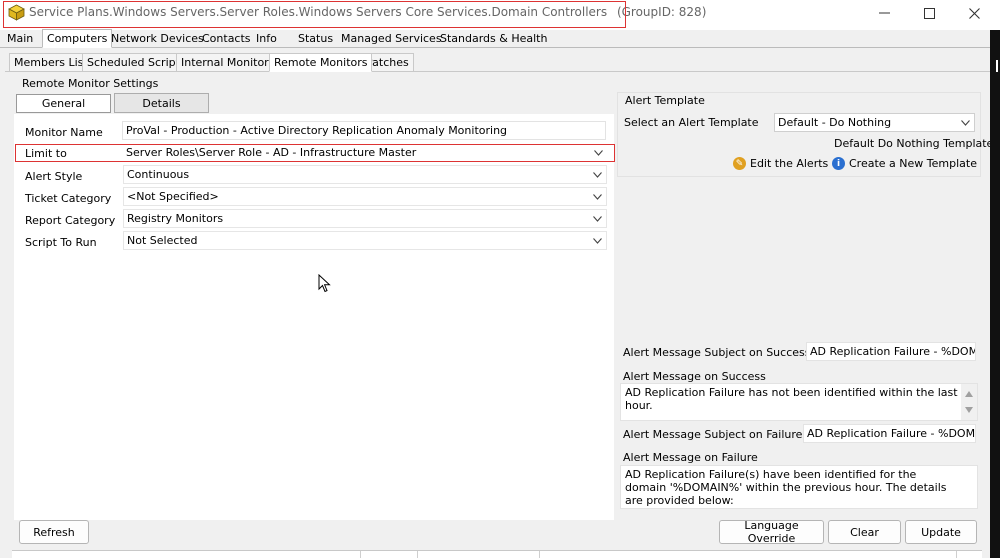 The height and width of the screenshot is (558, 1000). I want to click on ticket-category-value: <Not Specified>, so click(173, 196).